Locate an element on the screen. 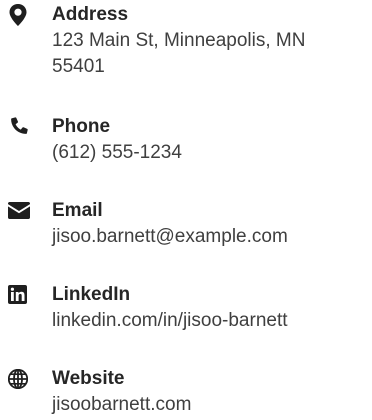  email-label: Email is located at coordinates (77, 210).